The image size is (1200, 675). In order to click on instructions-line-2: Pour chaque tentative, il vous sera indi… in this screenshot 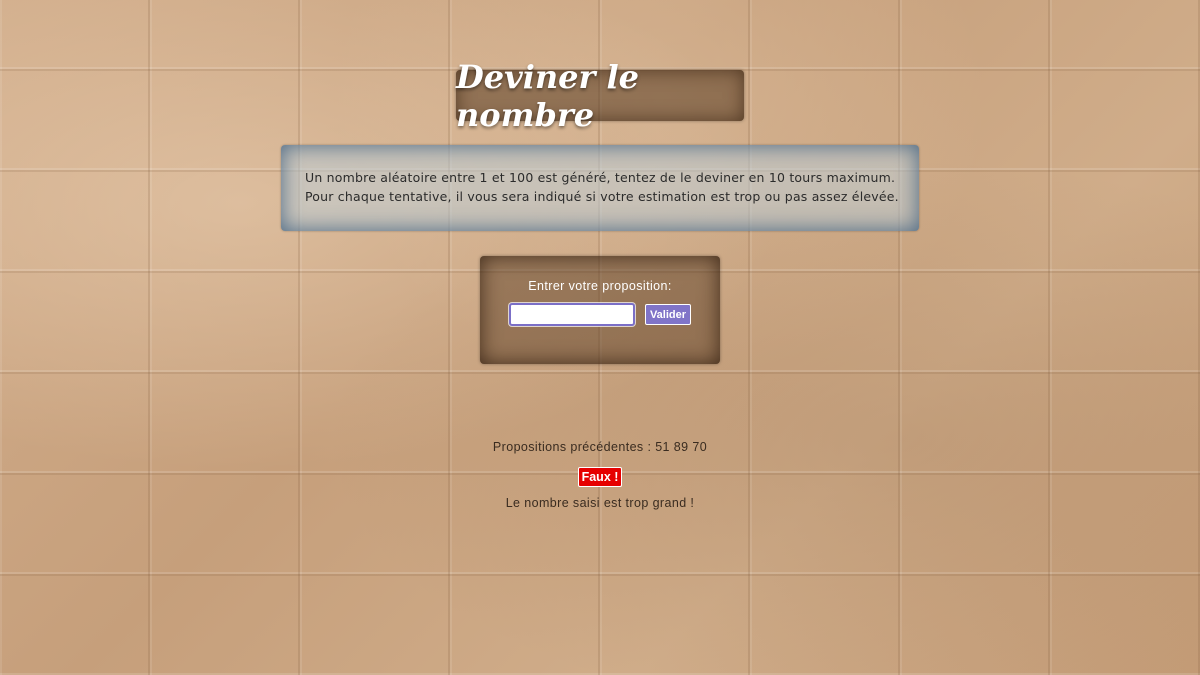, I will do `click(602, 196)`.